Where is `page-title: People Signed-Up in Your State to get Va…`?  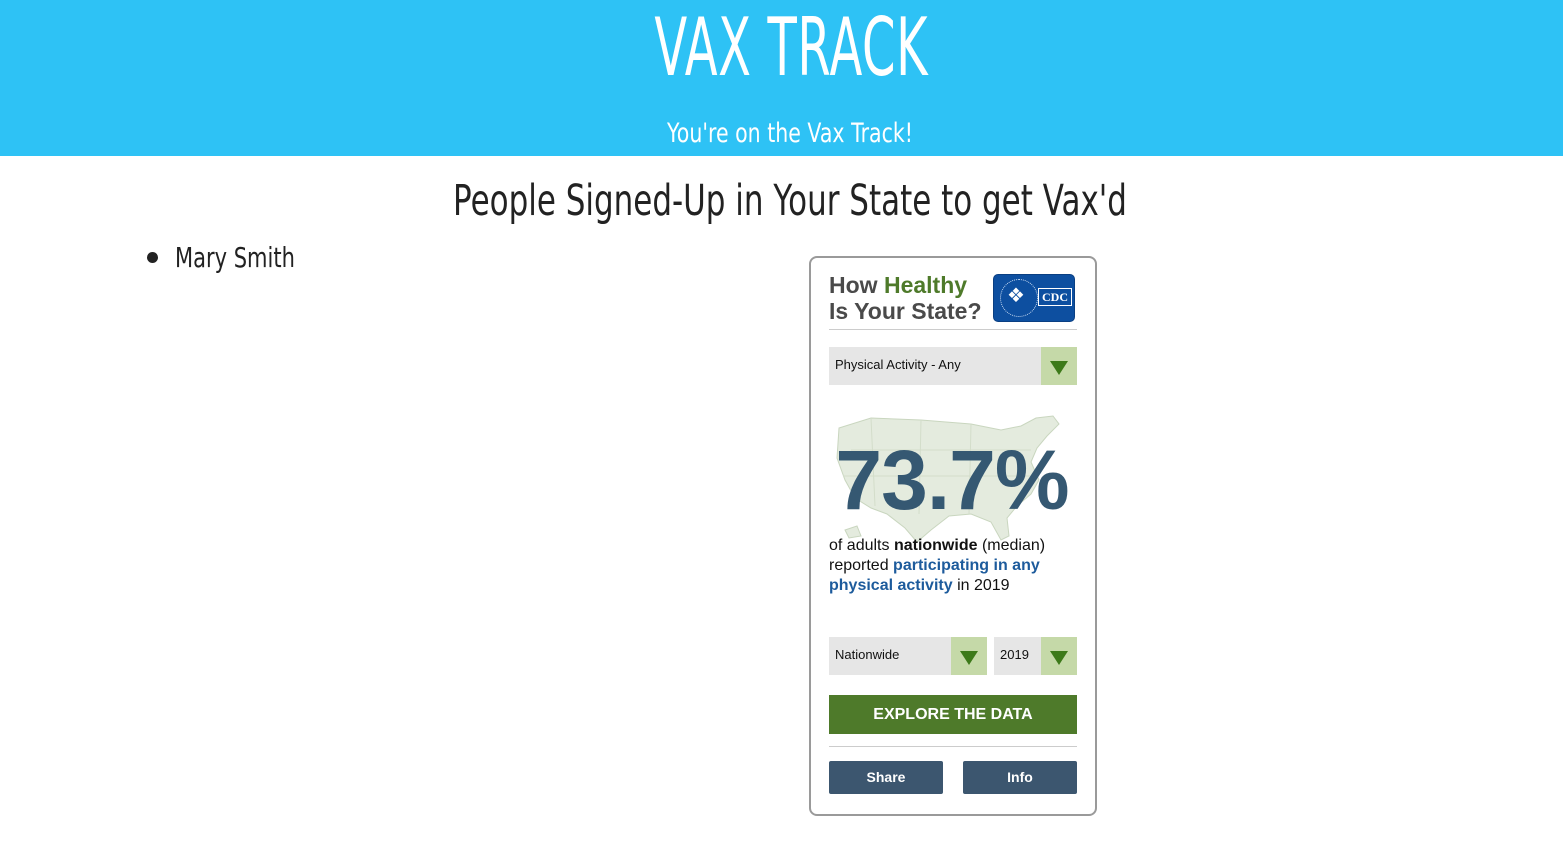 page-title: People Signed-Up in Your State to get Va… is located at coordinates (790, 201).